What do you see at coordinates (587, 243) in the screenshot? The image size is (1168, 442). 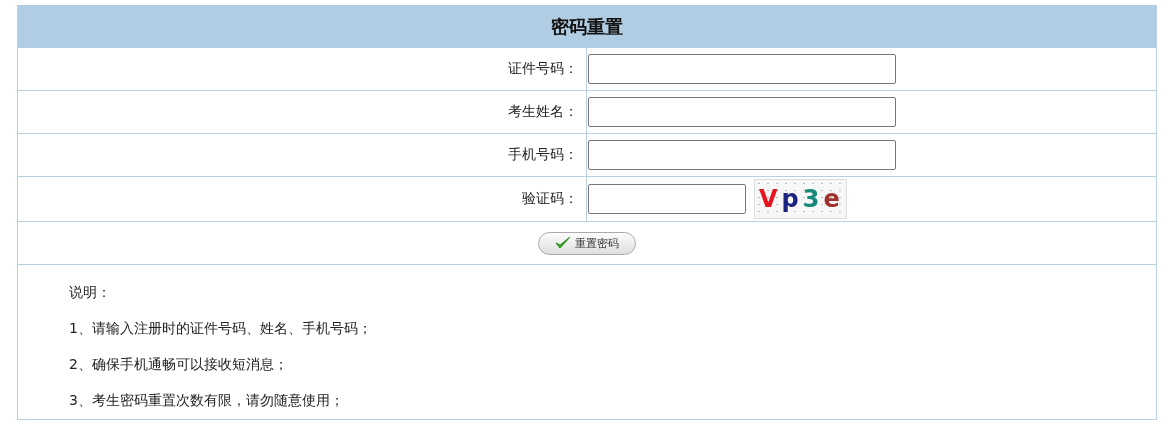 I see `reset-password-button: 重置密码` at bounding box center [587, 243].